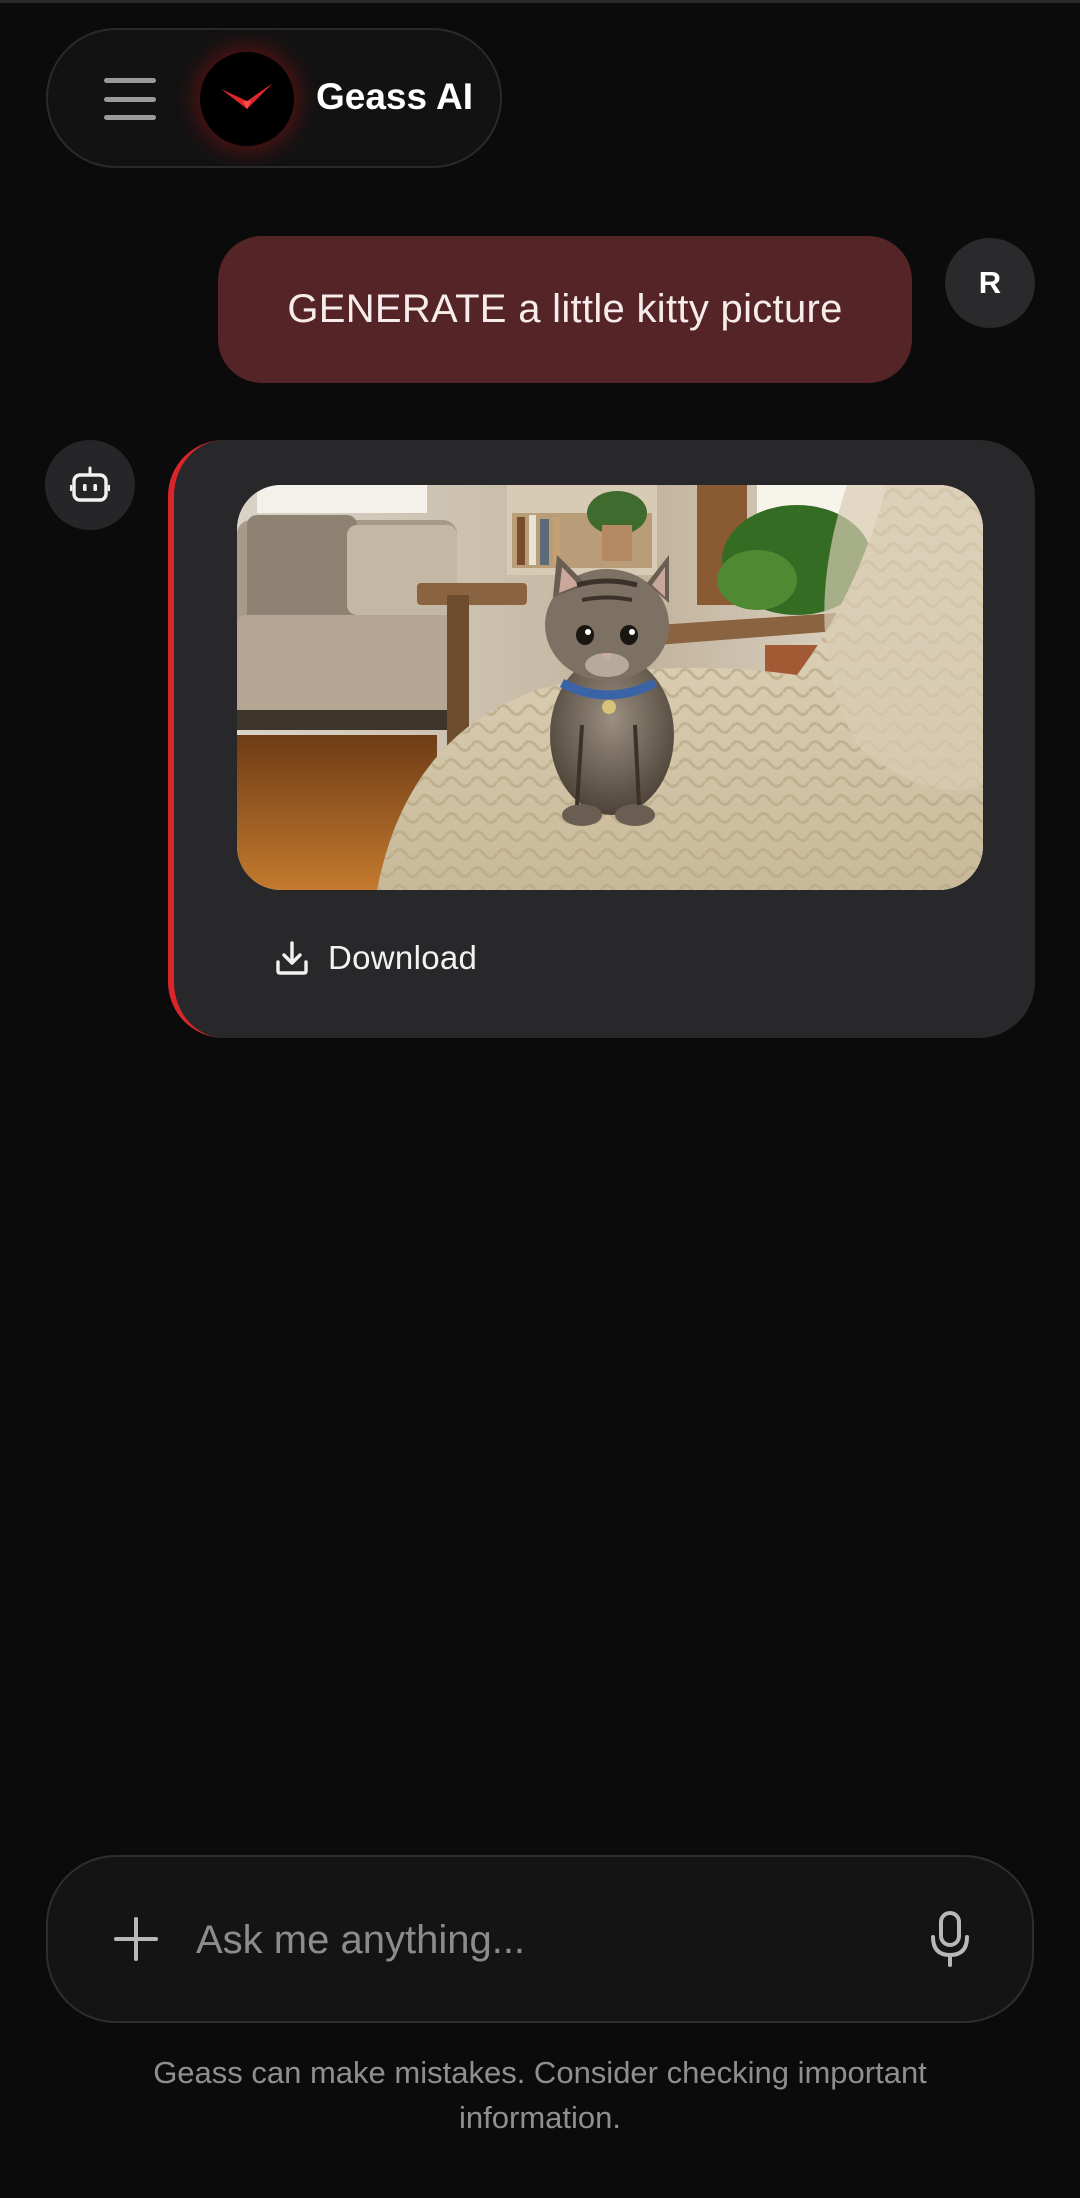 This screenshot has width=1080, height=2198. I want to click on user-avatar: R, so click(990, 283).